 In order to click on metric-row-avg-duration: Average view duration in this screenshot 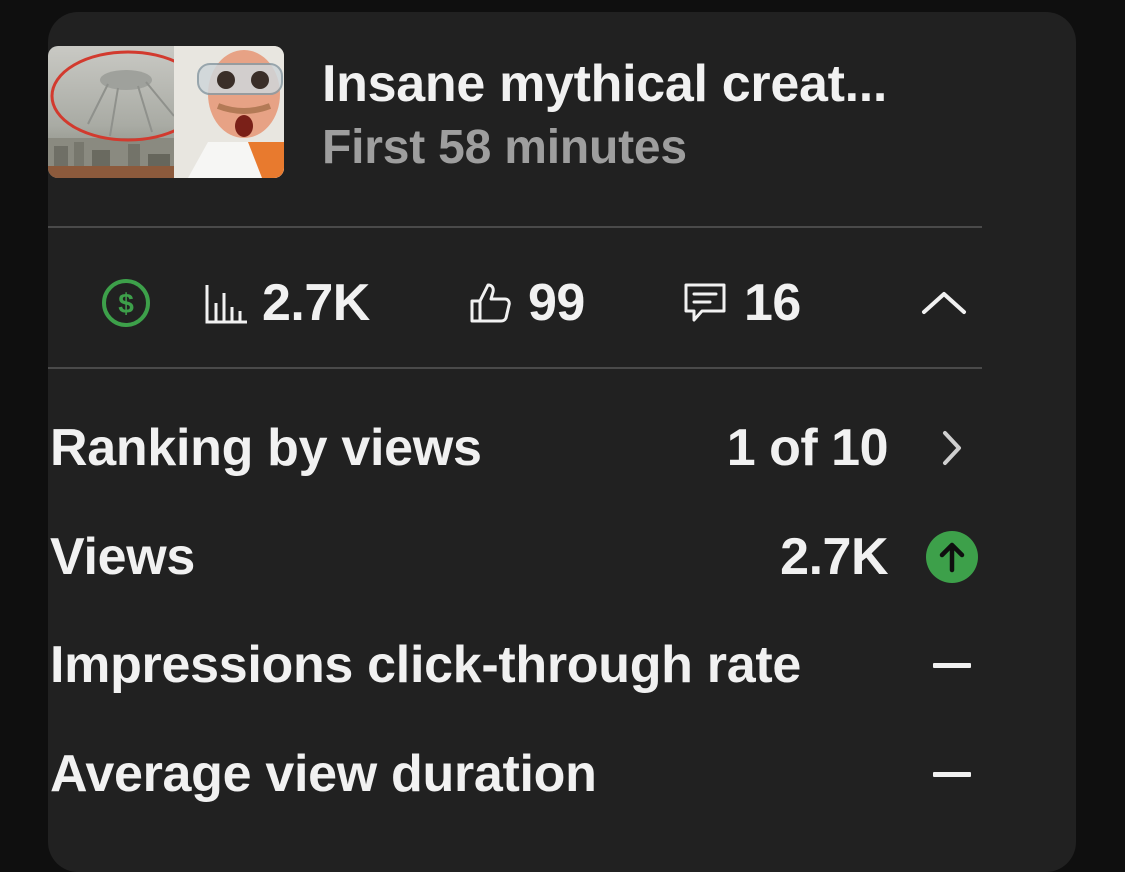, I will do `click(515, 774)`.